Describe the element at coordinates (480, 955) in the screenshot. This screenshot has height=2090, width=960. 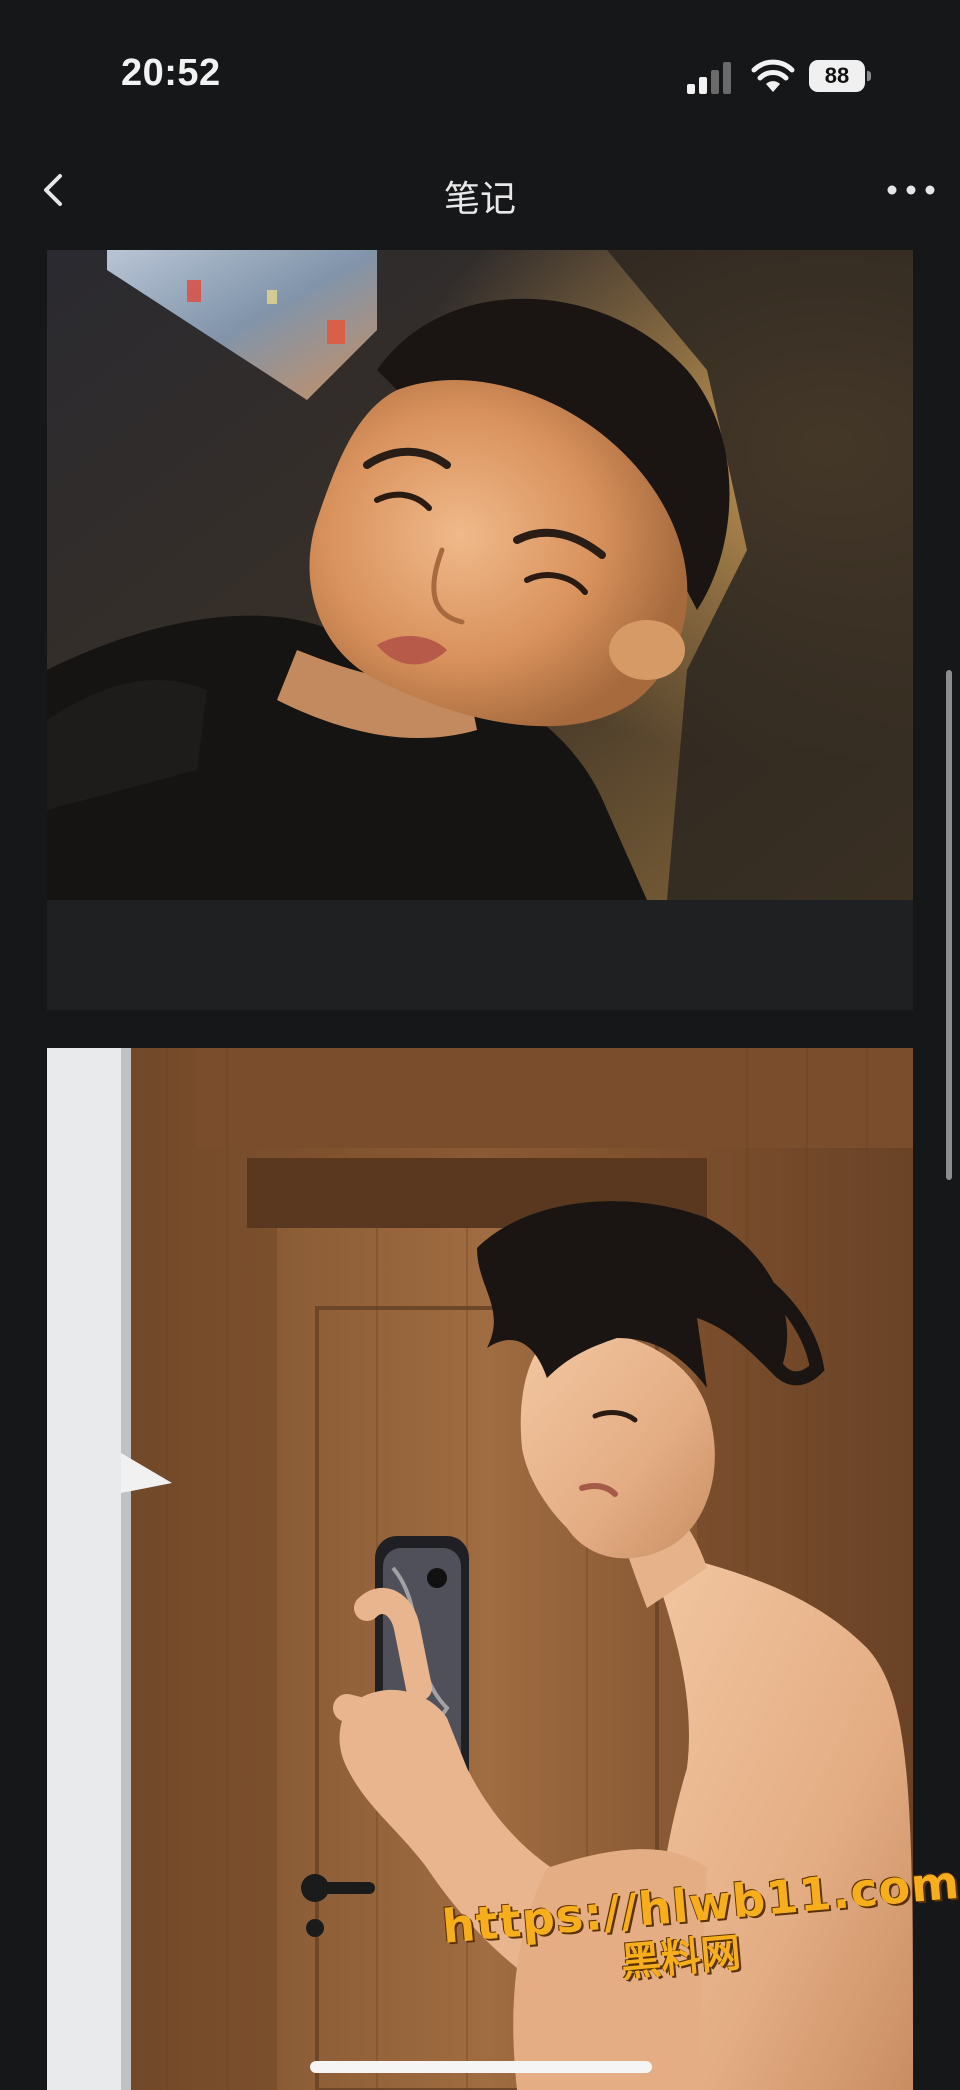
I see `image-card-footer` at that location.